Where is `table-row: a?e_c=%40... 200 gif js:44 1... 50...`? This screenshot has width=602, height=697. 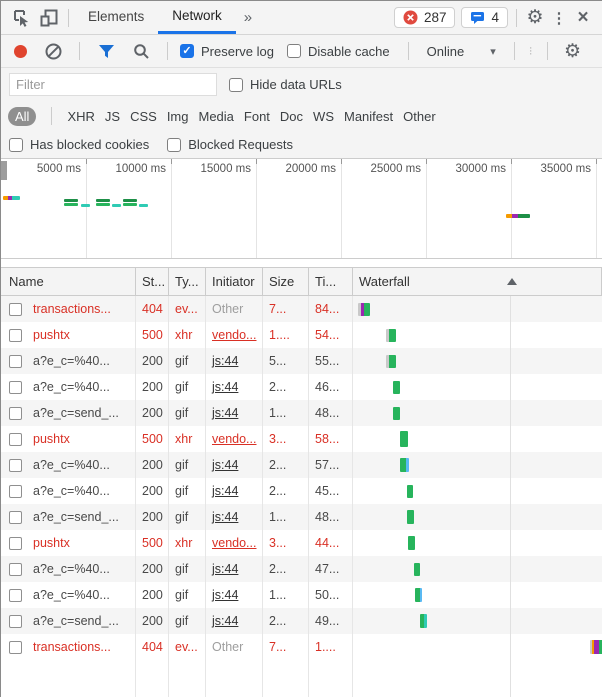
table-row: a?e_c=%40... 200 gif js:44 1... 50... is located at coordinates (301, 595).